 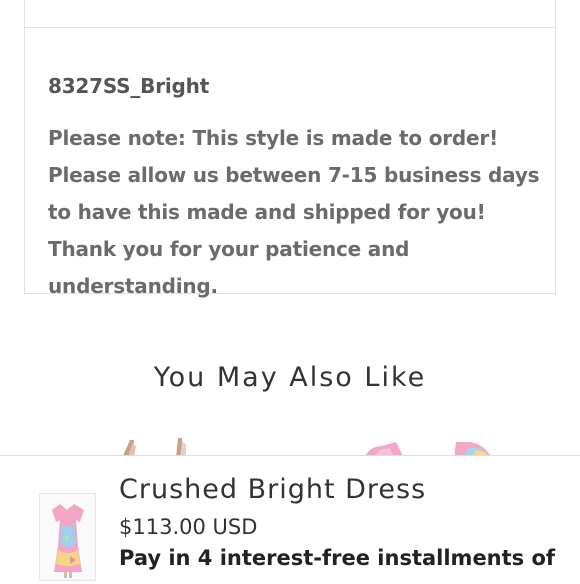 I want to click on product-thumbnail, so click(x=67, y=537).